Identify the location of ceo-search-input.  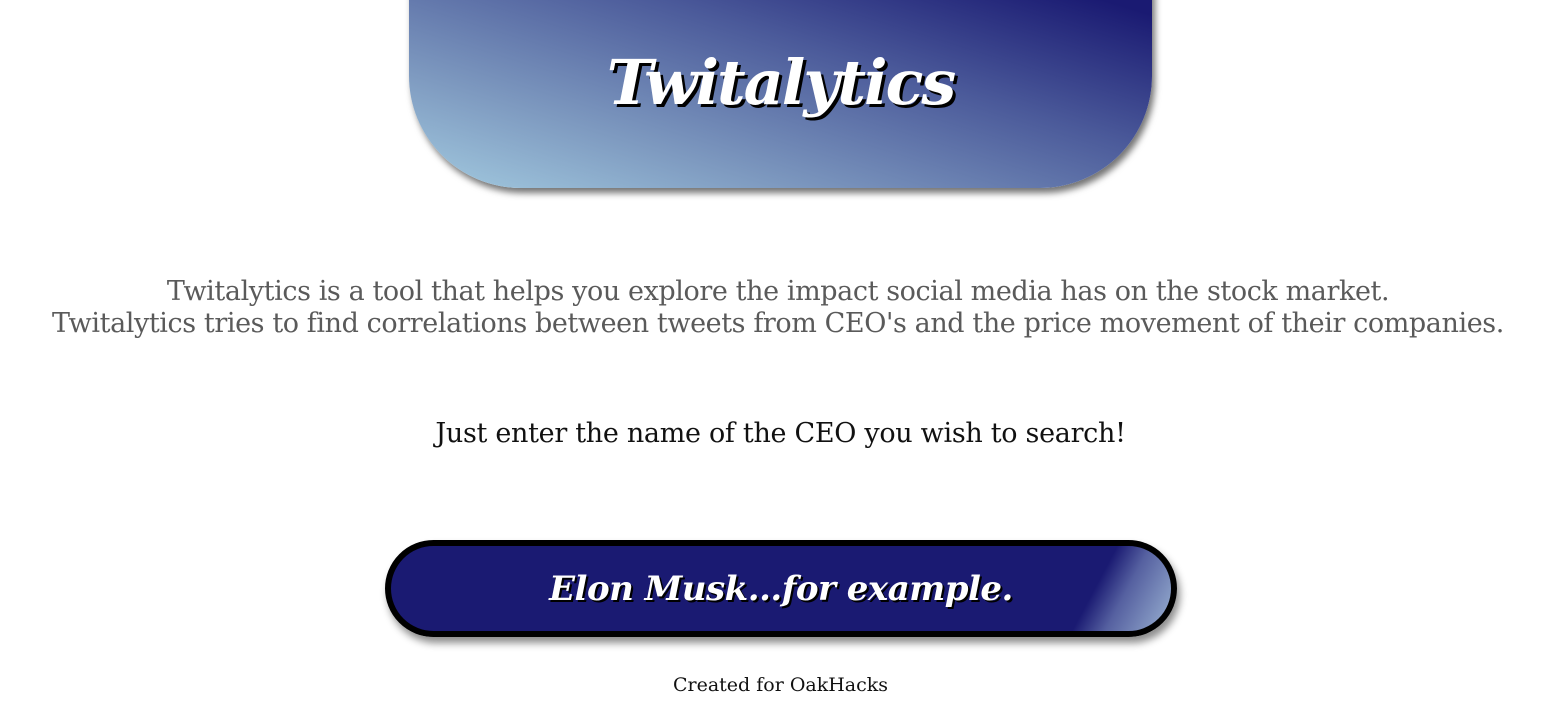
(781, 588).